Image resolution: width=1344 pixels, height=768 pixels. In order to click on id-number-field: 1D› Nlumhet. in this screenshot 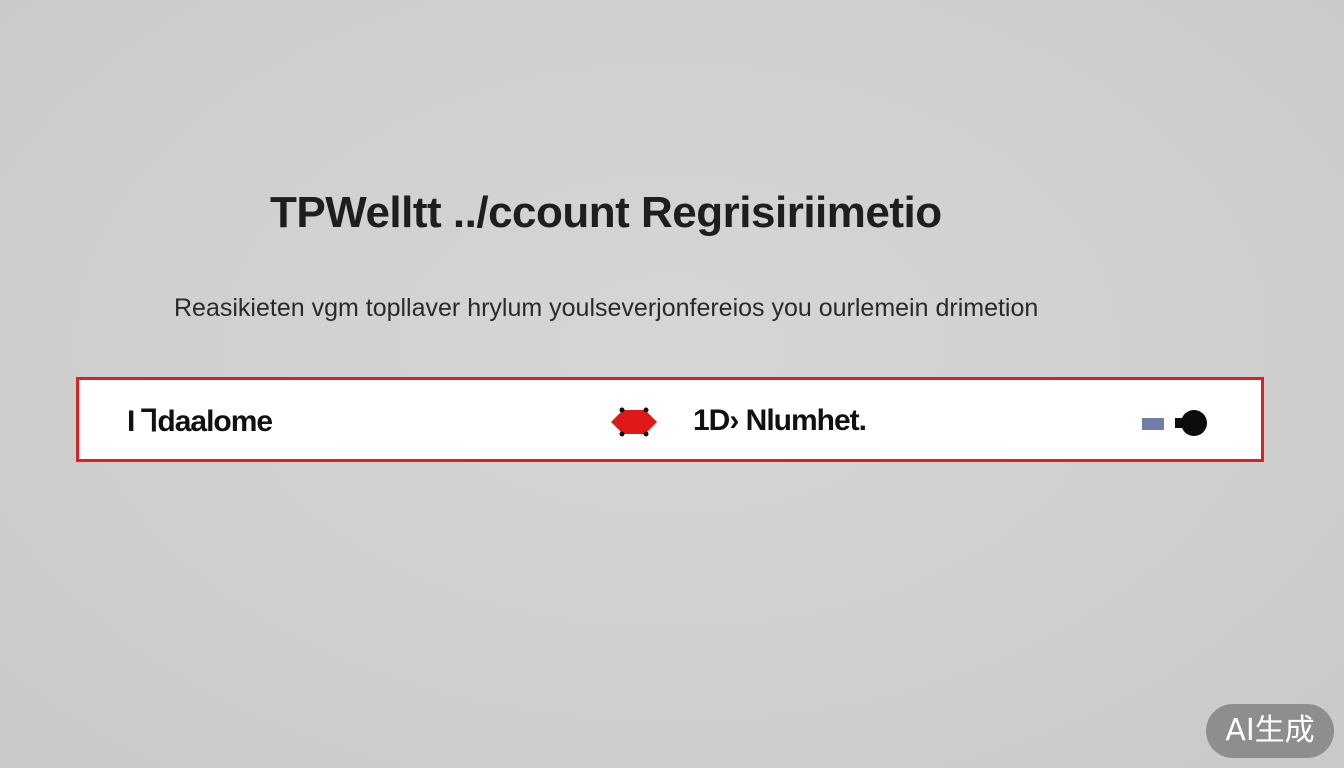, I will do `click(780, 421)`.